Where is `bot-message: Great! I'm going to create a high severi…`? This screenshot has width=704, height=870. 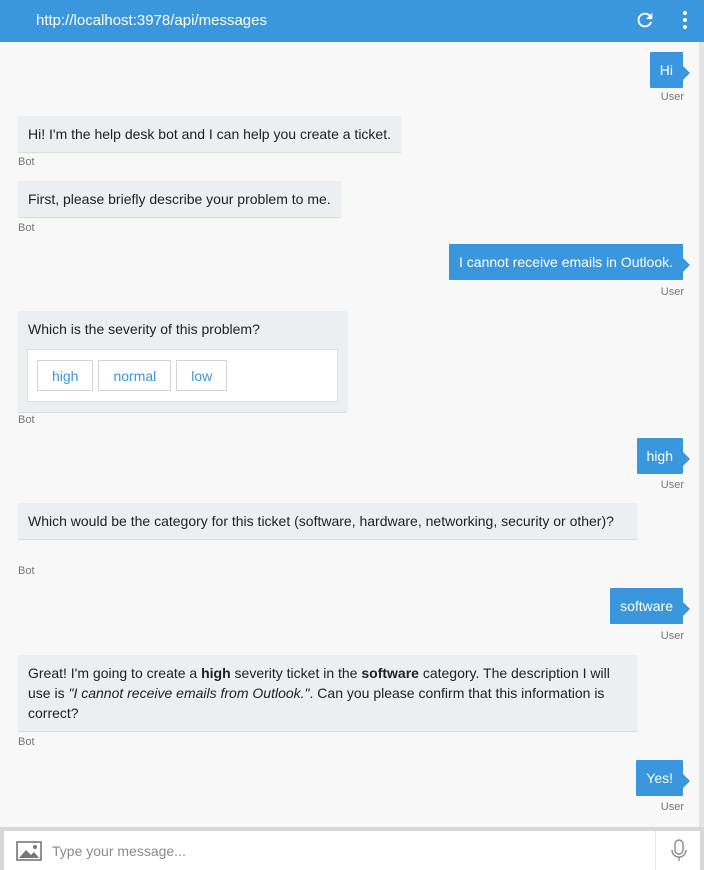
bot-message: Great! I'm going to create a high severi… is located at coordinates (327, 693).